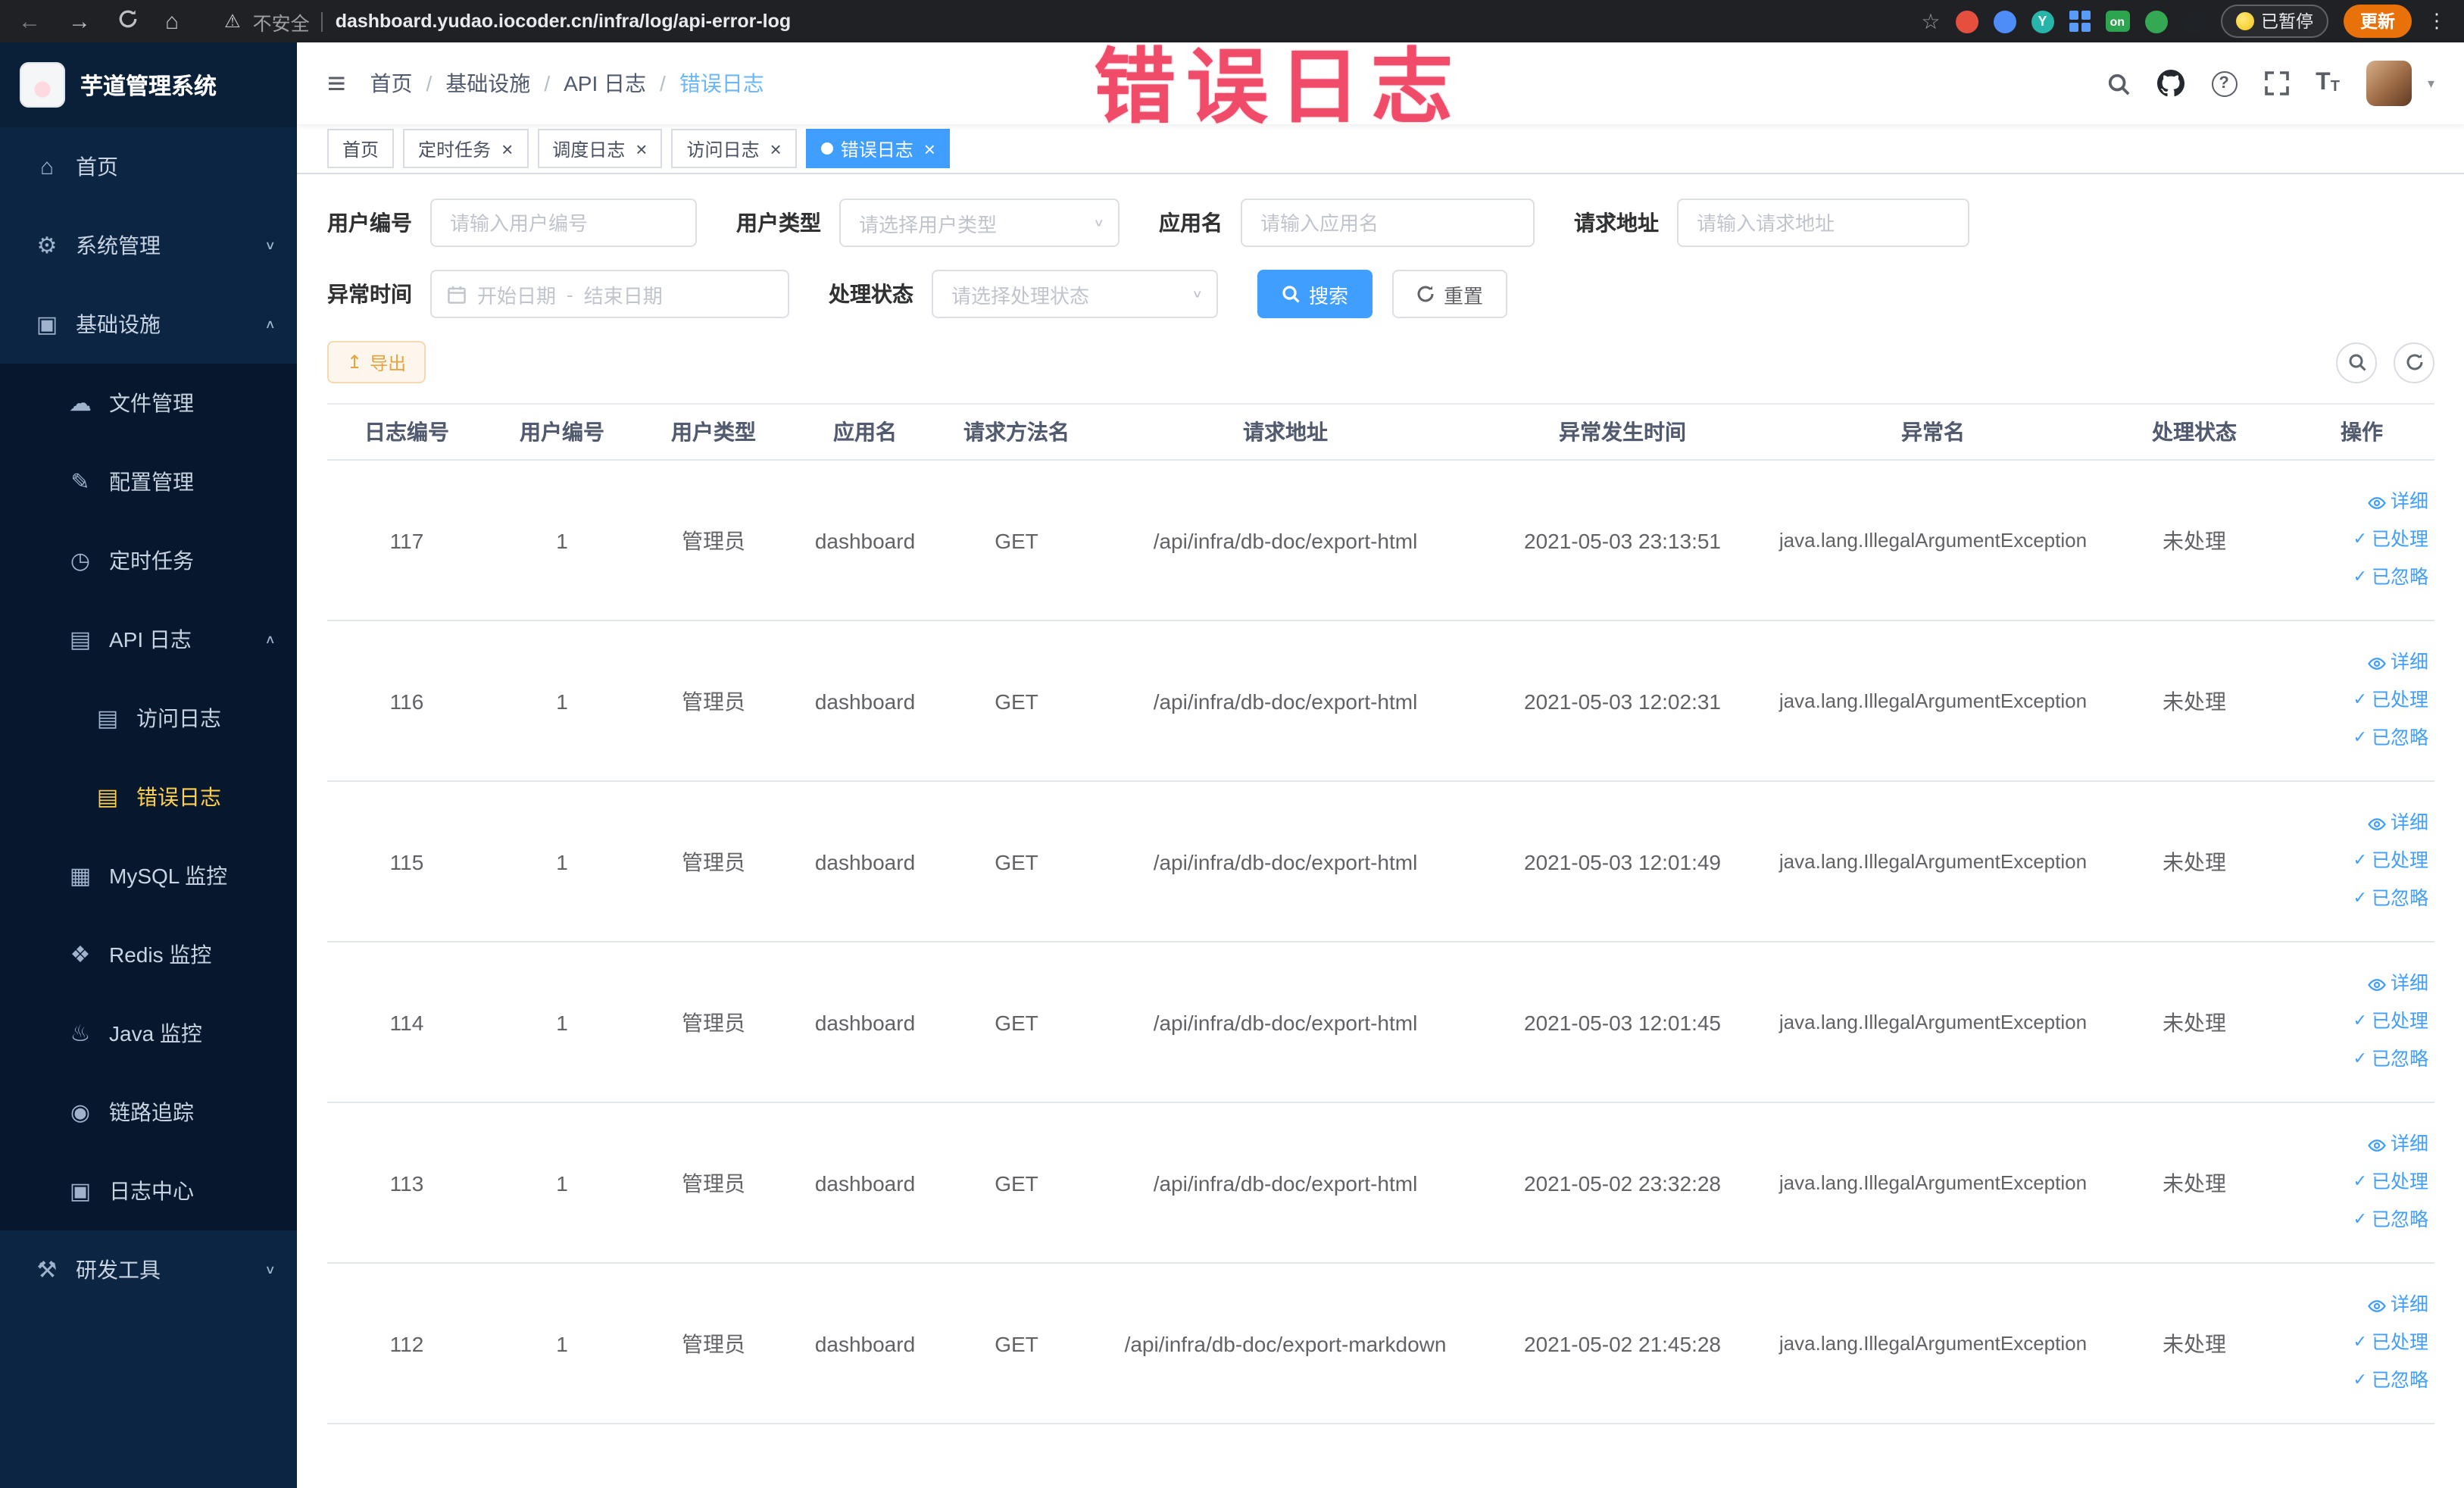  What do you see at coordinates (562, 1023) in the screenshot?
I see `cell-user-id: 1` at bounding box center [562, 1023].